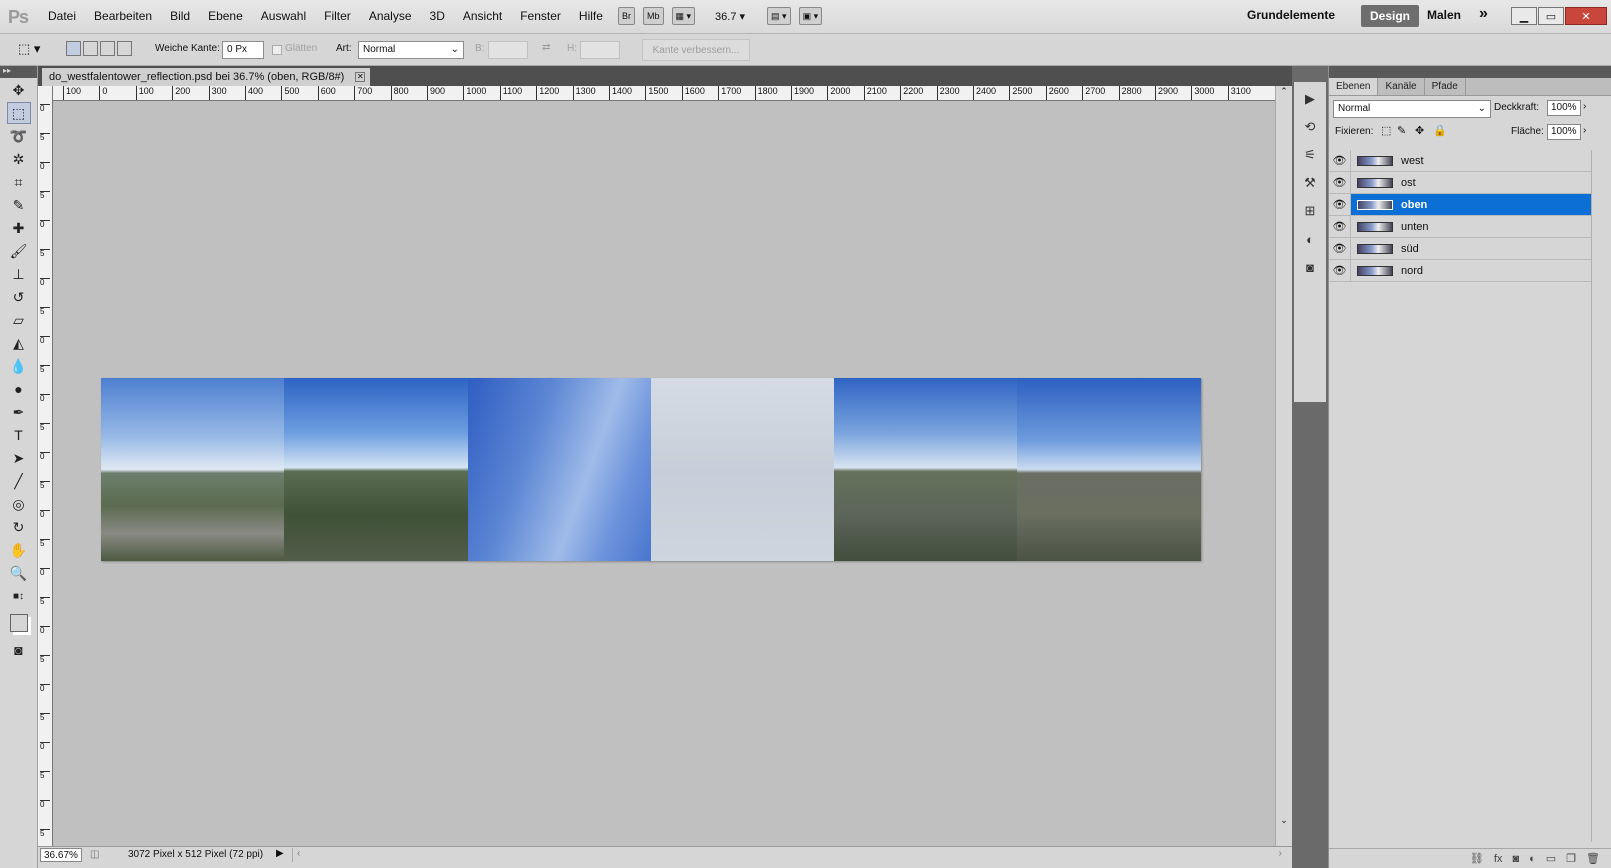 Image resolution: width=1611 pixels, height=868 pixels. What do you see at coordinates (546, 47) in the screenshot?
I see `swap-icon: ⇄` at bounding box center [546, 47].